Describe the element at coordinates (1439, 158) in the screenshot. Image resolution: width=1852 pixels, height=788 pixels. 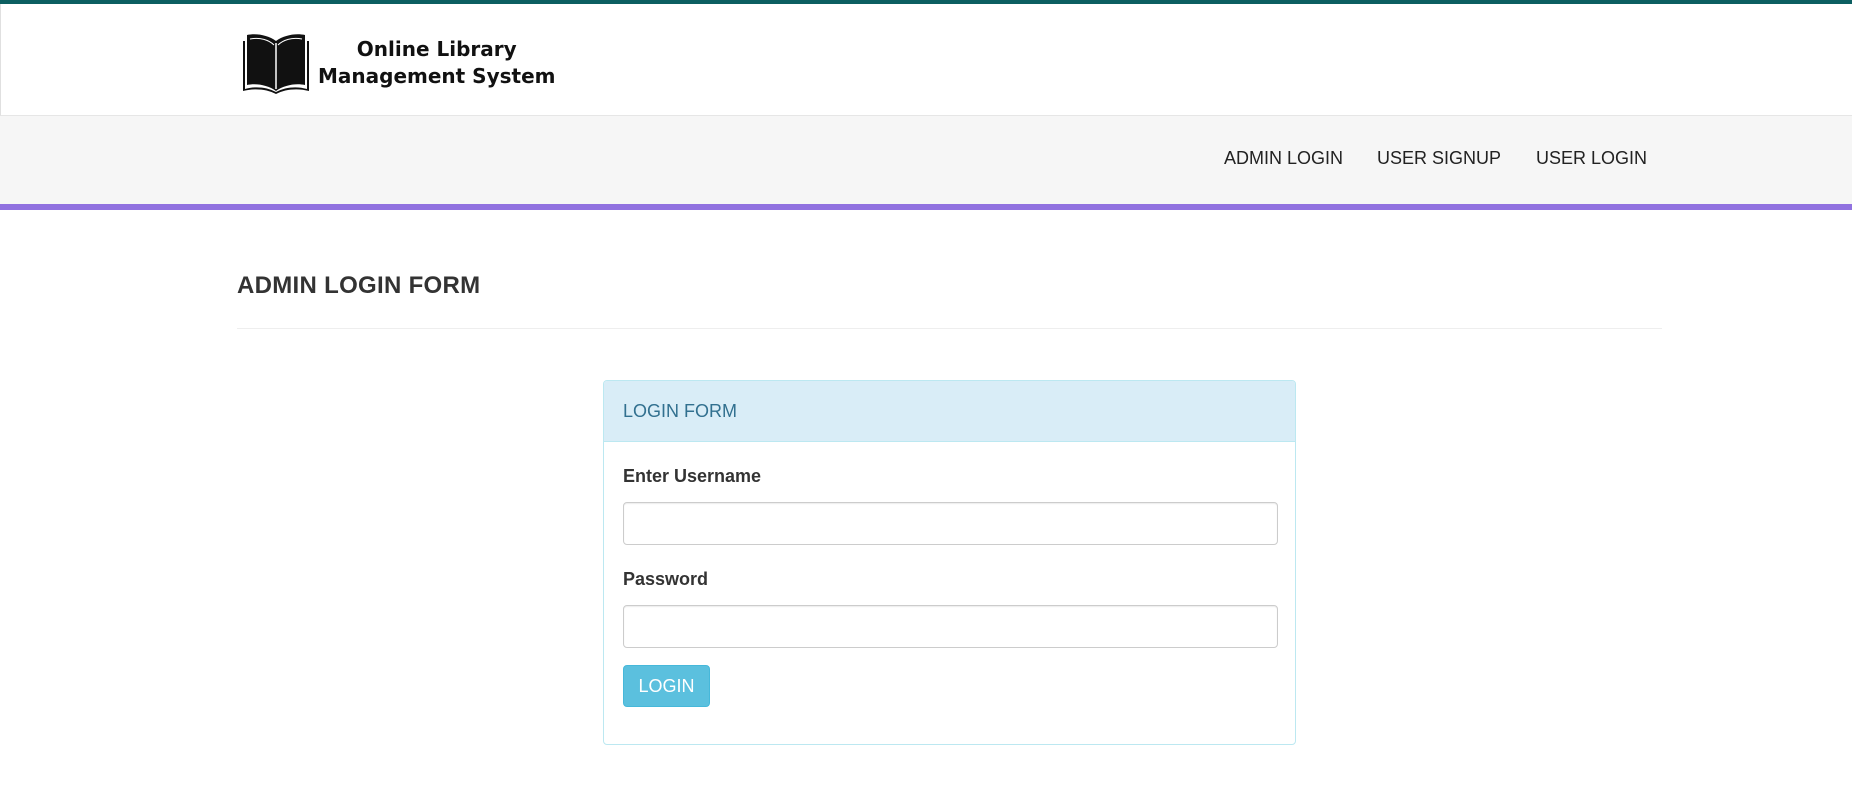
I see `nav-user-signup: USER SIGNUP` at that location.